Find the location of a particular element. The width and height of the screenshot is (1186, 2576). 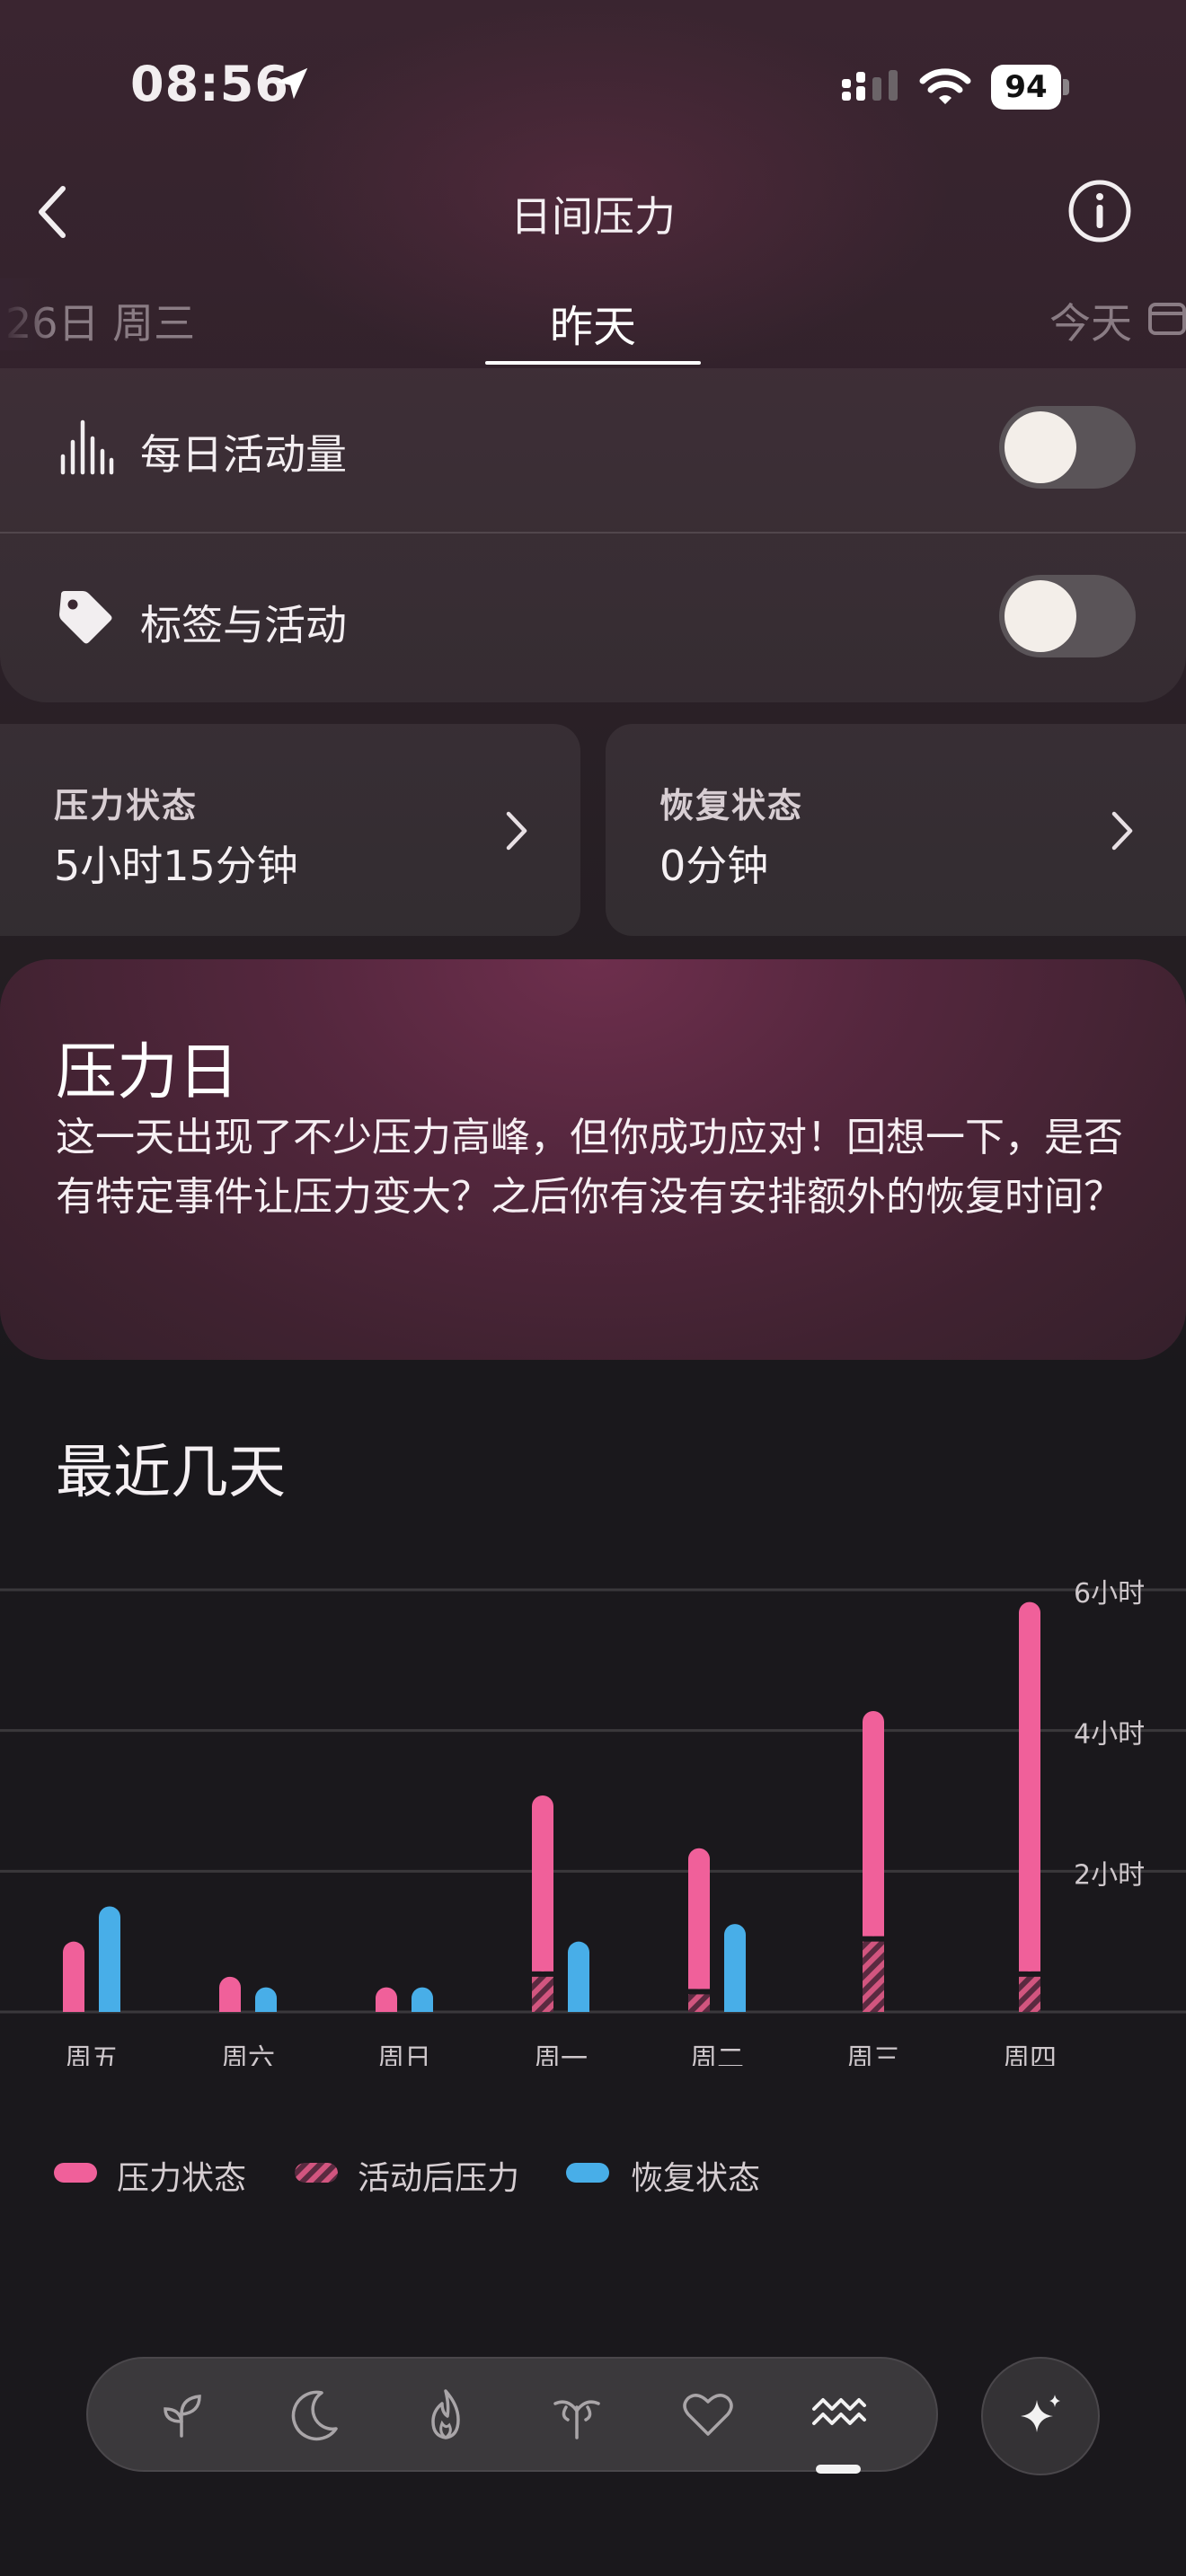

activity-toggle is located at coordinates (1067, 447).